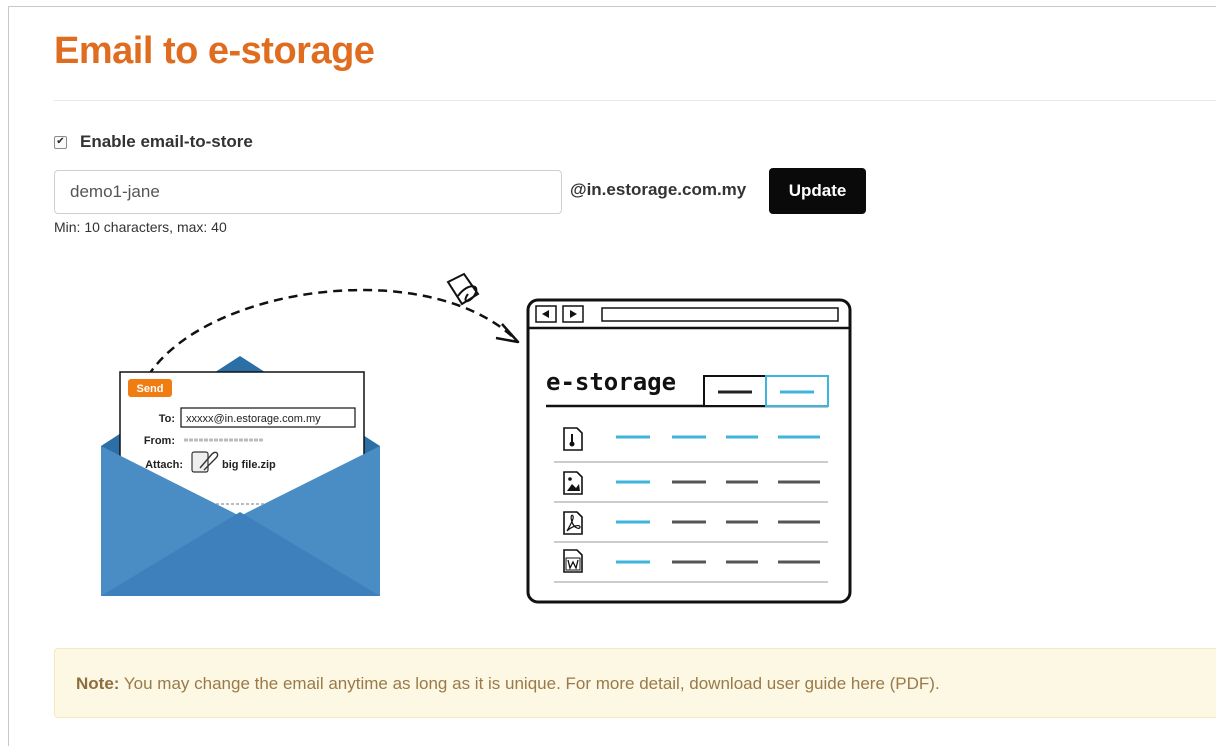  Describe the element at coordinates (164, 465) in the screenshot. I see `attach-label: Attach:` at that location.